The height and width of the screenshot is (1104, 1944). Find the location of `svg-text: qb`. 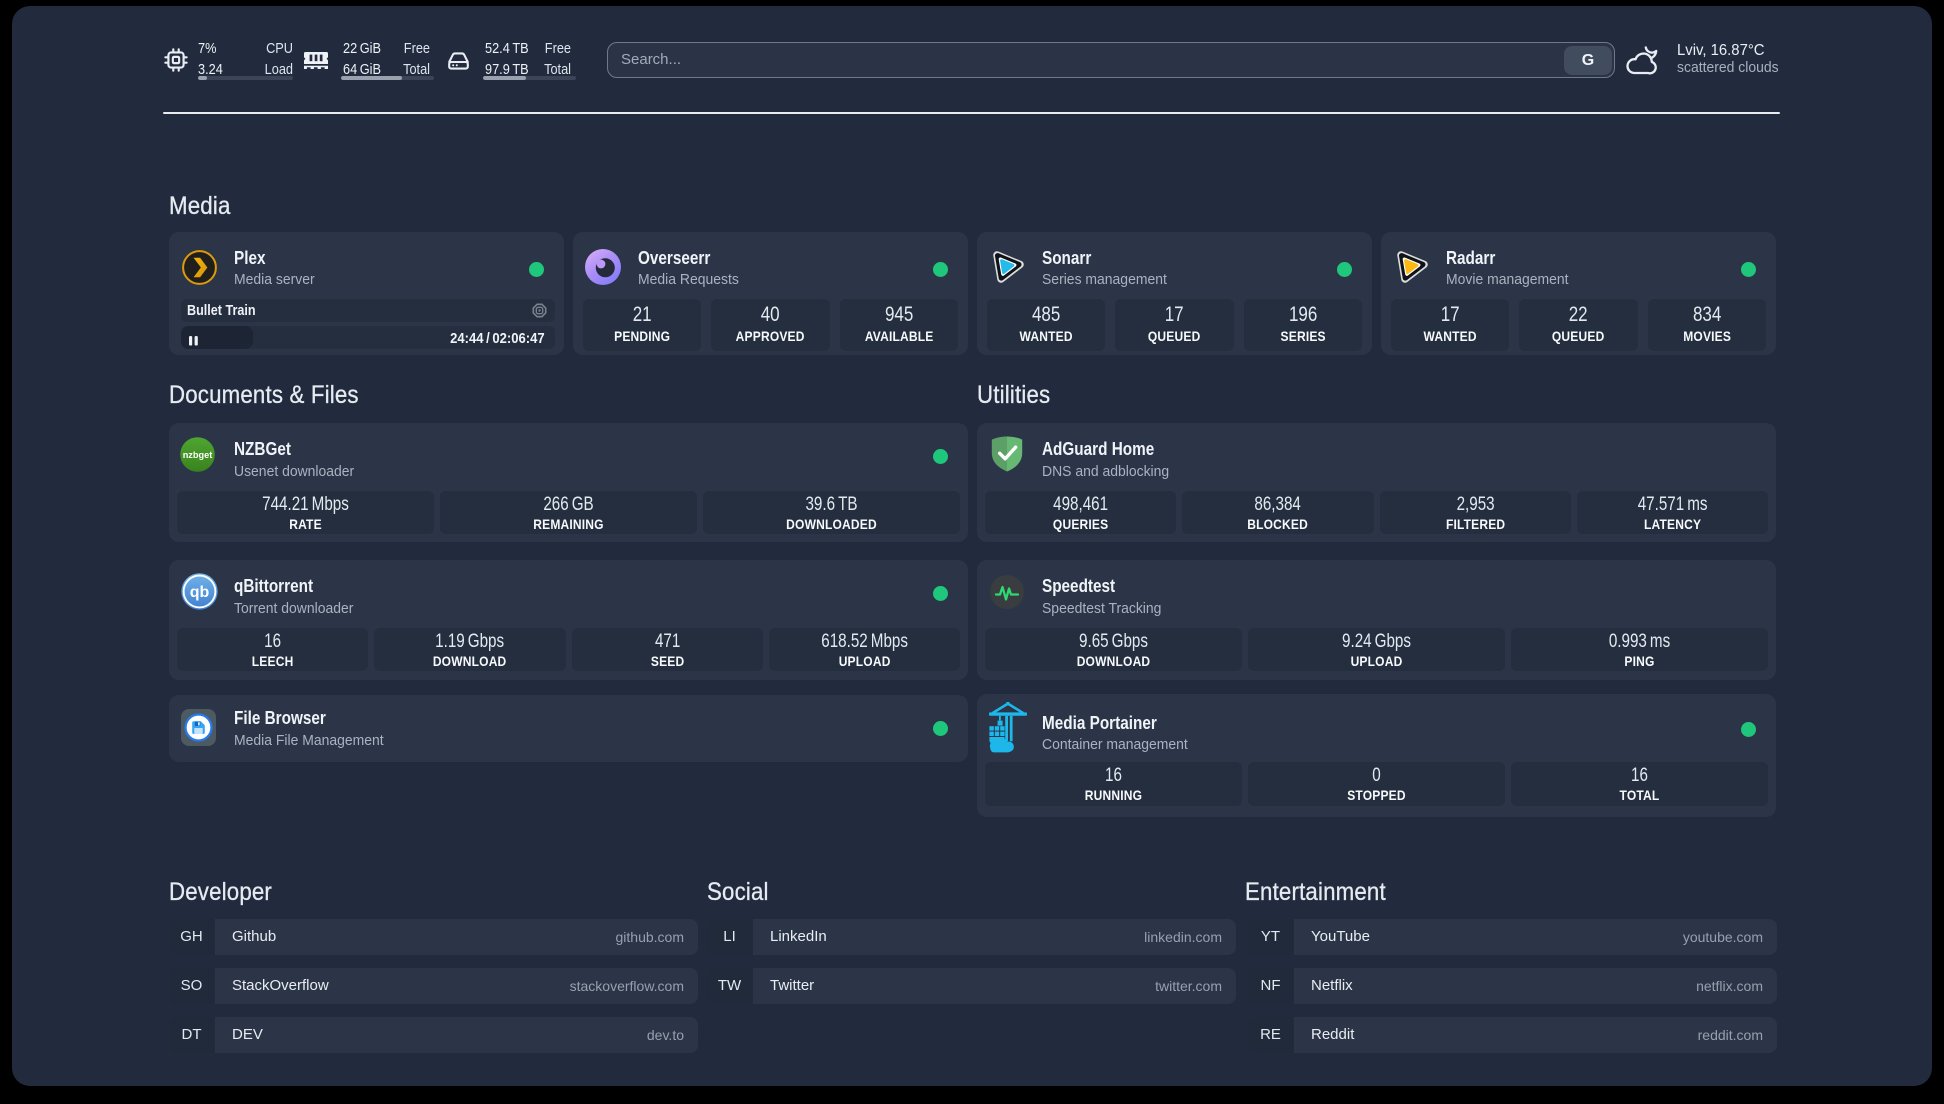

svg-text: qb is located at coordinates (200, 592).